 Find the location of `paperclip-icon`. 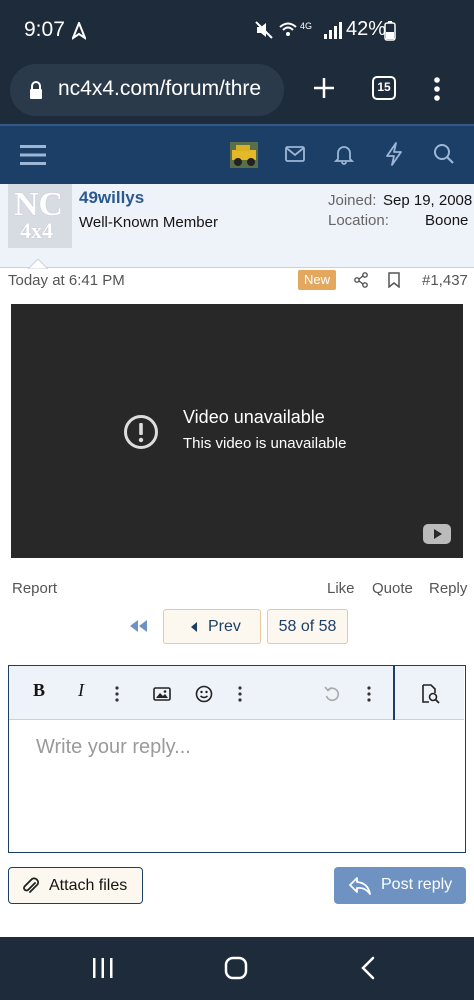

paperclip-icon is located at coordinates (31, 885).